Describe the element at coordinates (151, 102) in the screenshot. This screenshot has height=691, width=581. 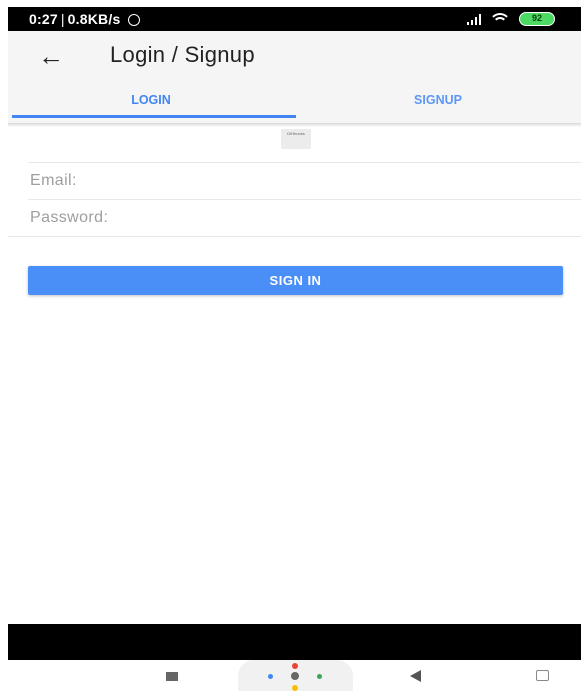
I see `tab-login: LOGIN` at that location.